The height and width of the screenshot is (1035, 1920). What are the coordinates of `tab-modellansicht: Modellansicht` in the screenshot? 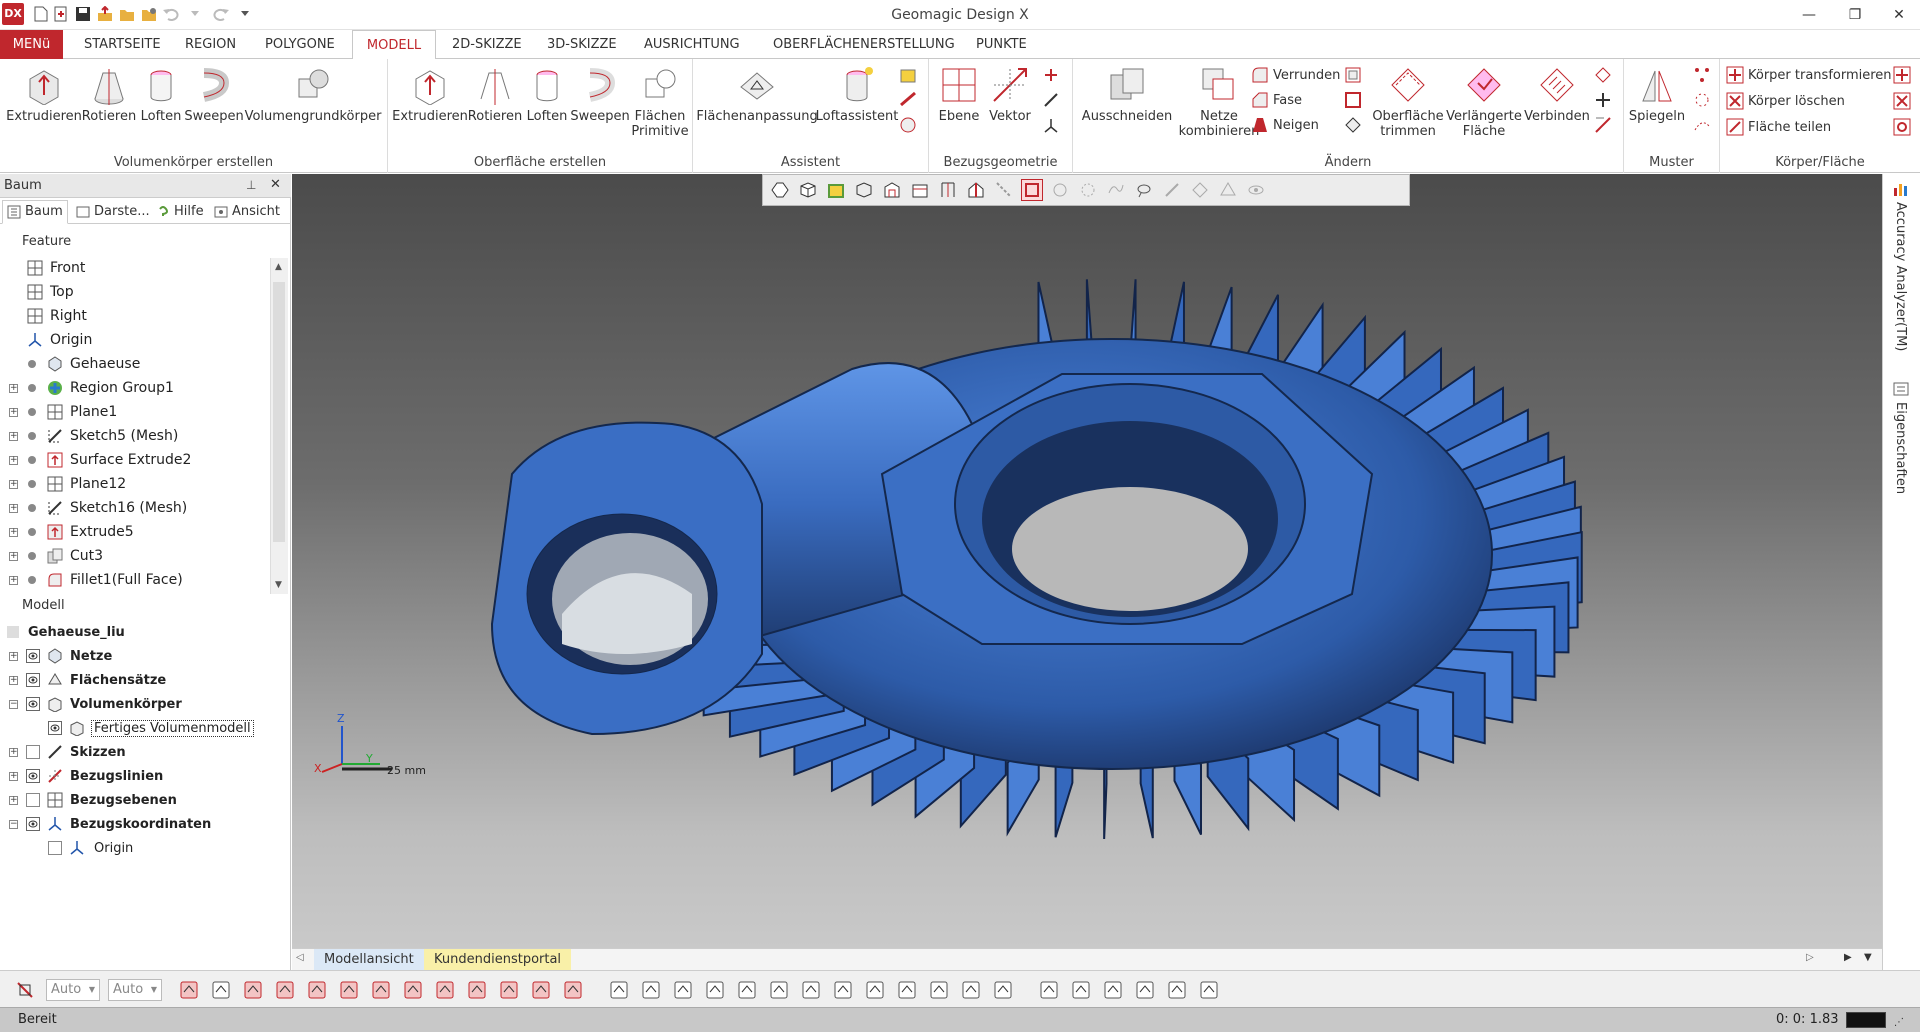 It's located at (369, 960).